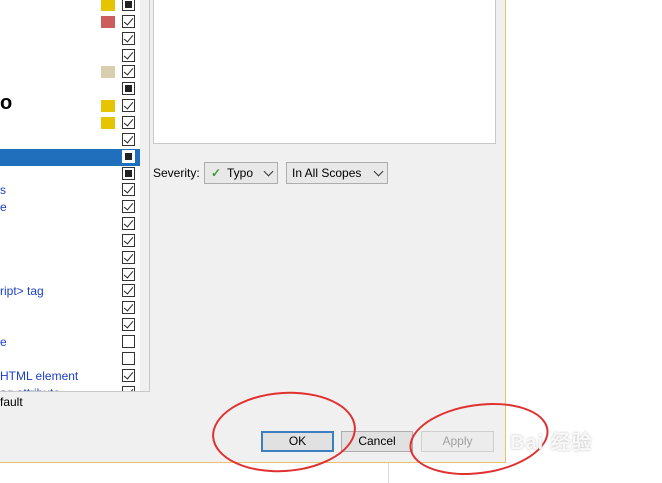 Image resolution: width=662 pixels, height=483 pixels. What do you see at coordinates (70, 190) in the screenshot?
I see `tree-row: s` at bounding box center [70, 190].